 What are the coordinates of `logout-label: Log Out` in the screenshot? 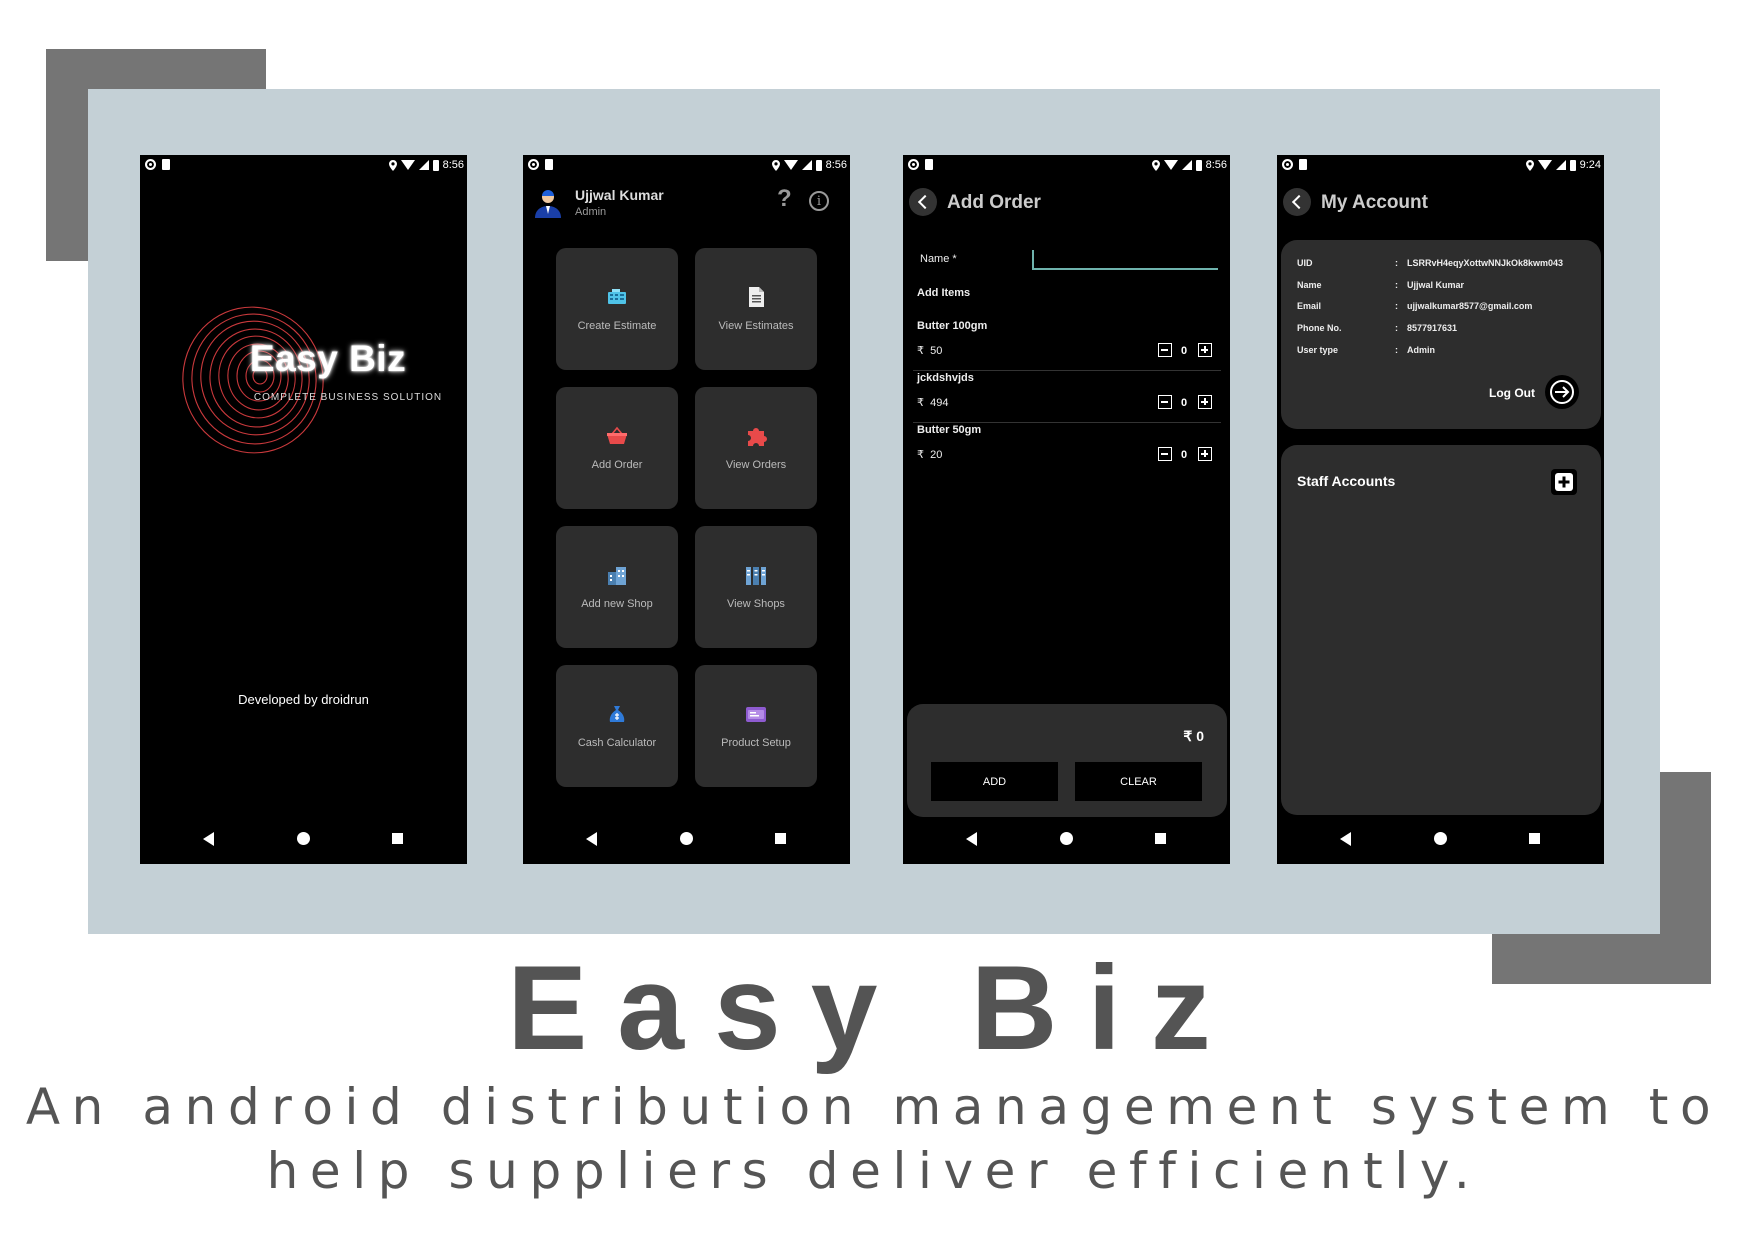 It's located at (1512, 393).